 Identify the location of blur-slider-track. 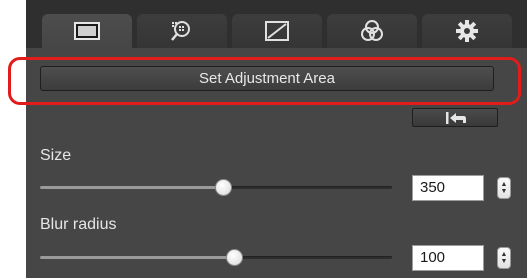
(216, 257).